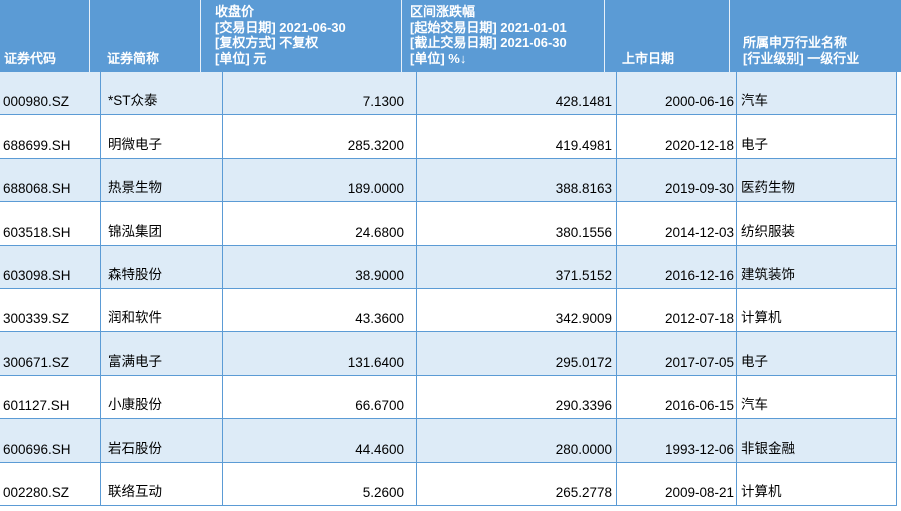 The image size is (901, 511). I want to click on cell-security-name: 富满电子, so click(162, 353).